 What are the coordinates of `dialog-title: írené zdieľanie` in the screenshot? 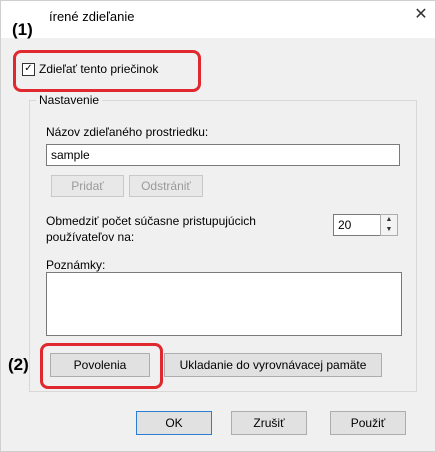 It's located at (92, 16).